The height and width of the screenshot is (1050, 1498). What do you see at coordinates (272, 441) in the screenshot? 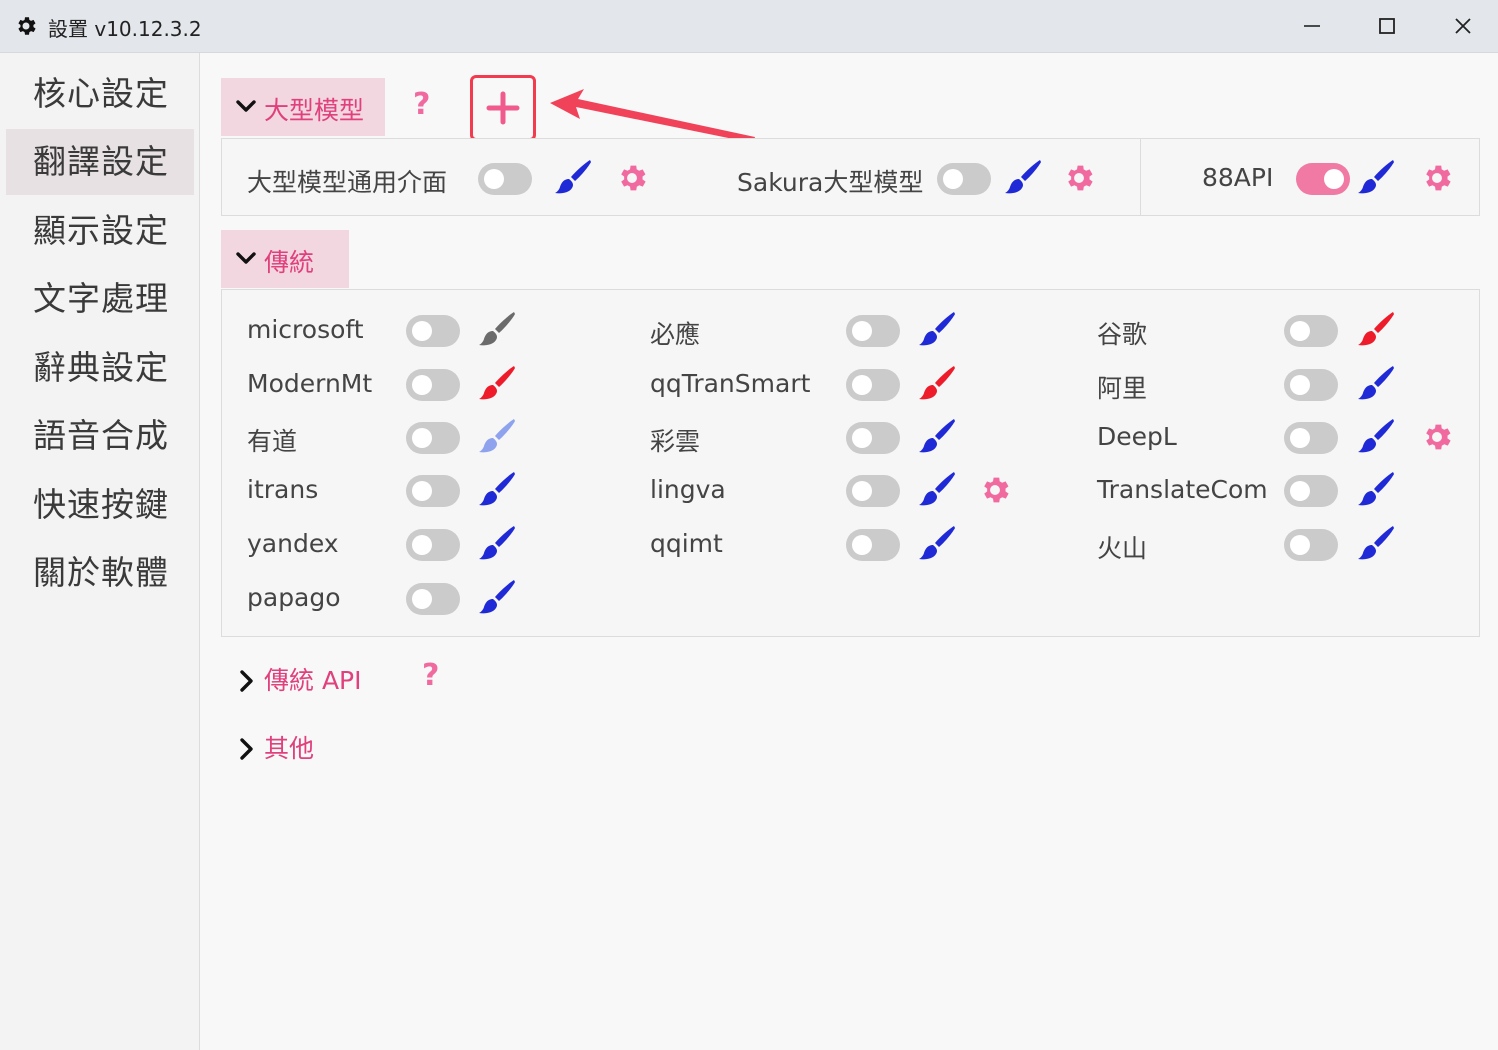
I see `engine-label: 有道` at bounding box center [272, 441].